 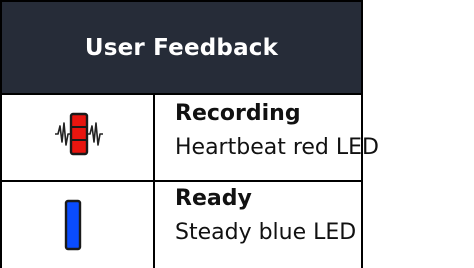 I want to click on icon-cell-ready, so click(x=78, y=224).